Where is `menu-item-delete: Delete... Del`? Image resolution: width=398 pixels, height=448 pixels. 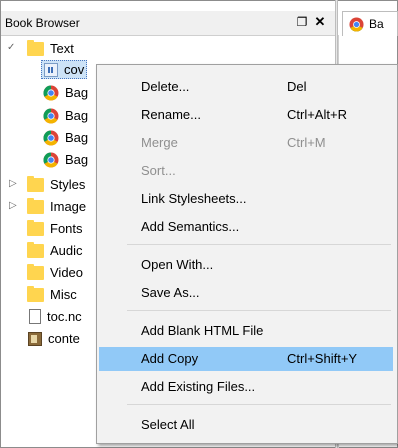
menu-item-delete: Delete... Del is located at coordinates (246, 87).